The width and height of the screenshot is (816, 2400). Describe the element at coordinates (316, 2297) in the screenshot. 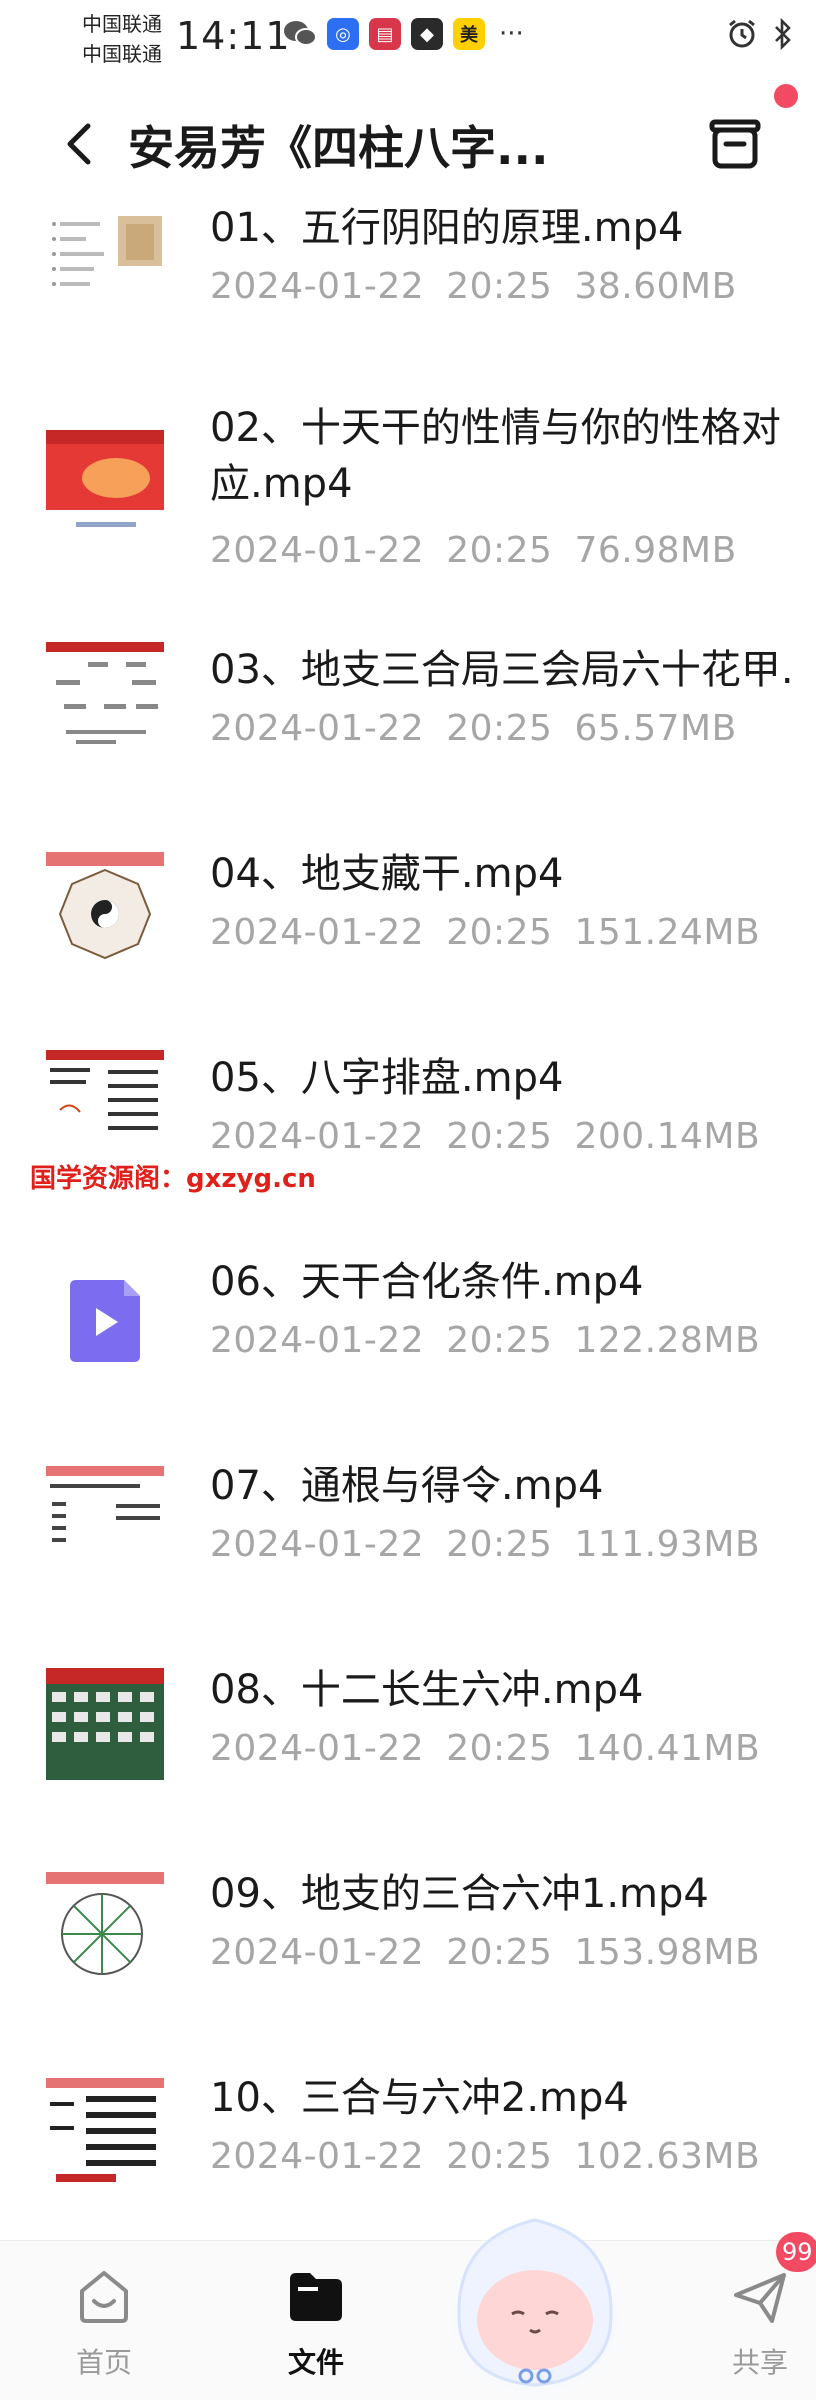

I see `folder-icon` at that location.